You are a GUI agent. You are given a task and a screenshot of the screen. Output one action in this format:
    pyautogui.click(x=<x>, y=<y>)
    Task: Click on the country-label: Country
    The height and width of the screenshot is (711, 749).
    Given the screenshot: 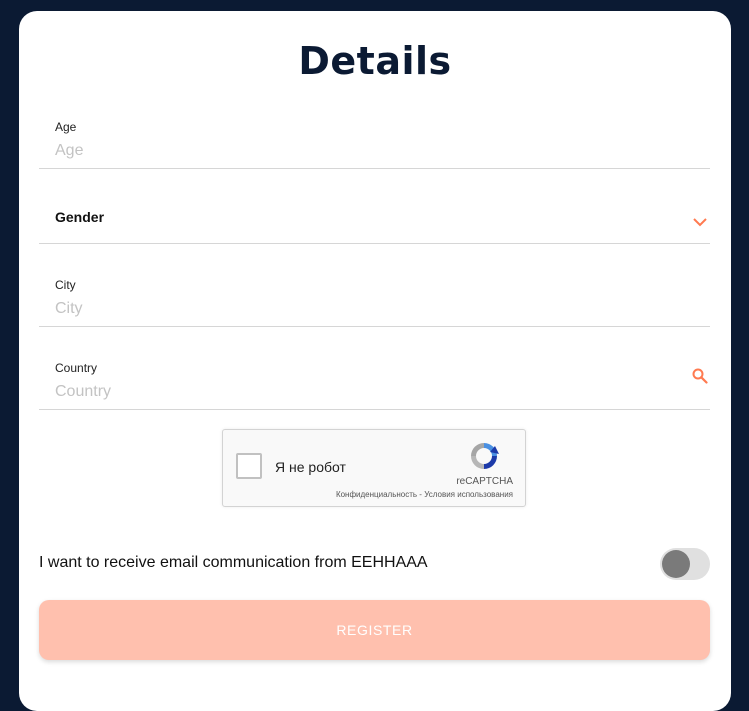 What is the action you would take?
    pyautogui.click(x=76, y=368)
    